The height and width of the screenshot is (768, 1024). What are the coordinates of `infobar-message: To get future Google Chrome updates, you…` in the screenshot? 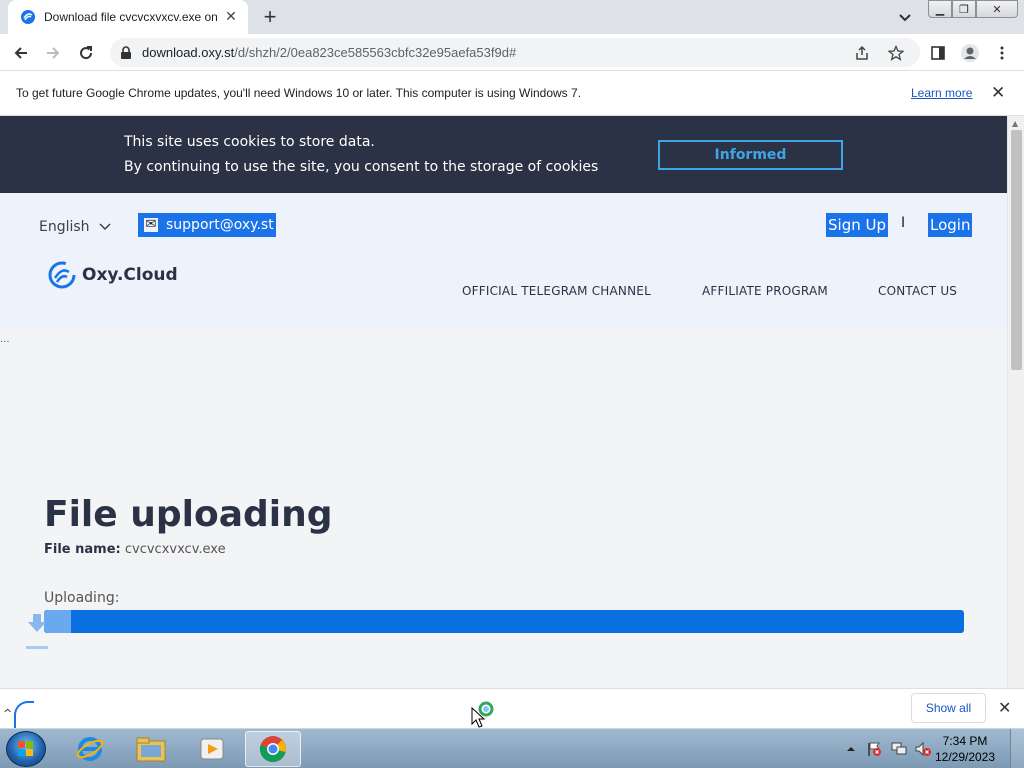 It's located at (299, 93).